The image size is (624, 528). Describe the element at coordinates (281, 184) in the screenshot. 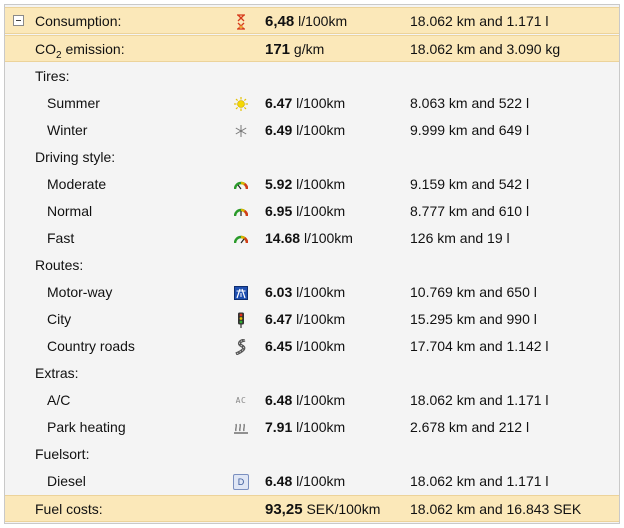

I see `item-value: 5.92` at that location.